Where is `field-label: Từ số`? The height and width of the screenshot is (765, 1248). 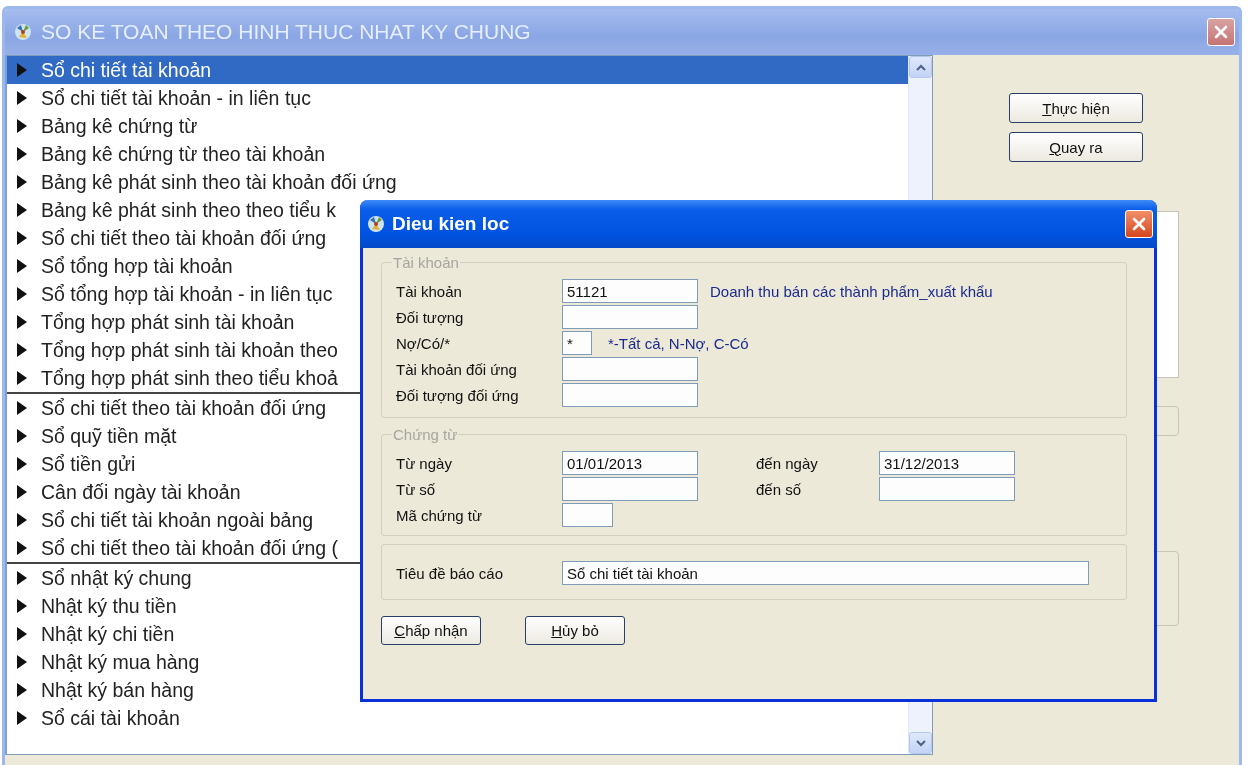 field-label: Từ số is located at coordinates (416, 489).